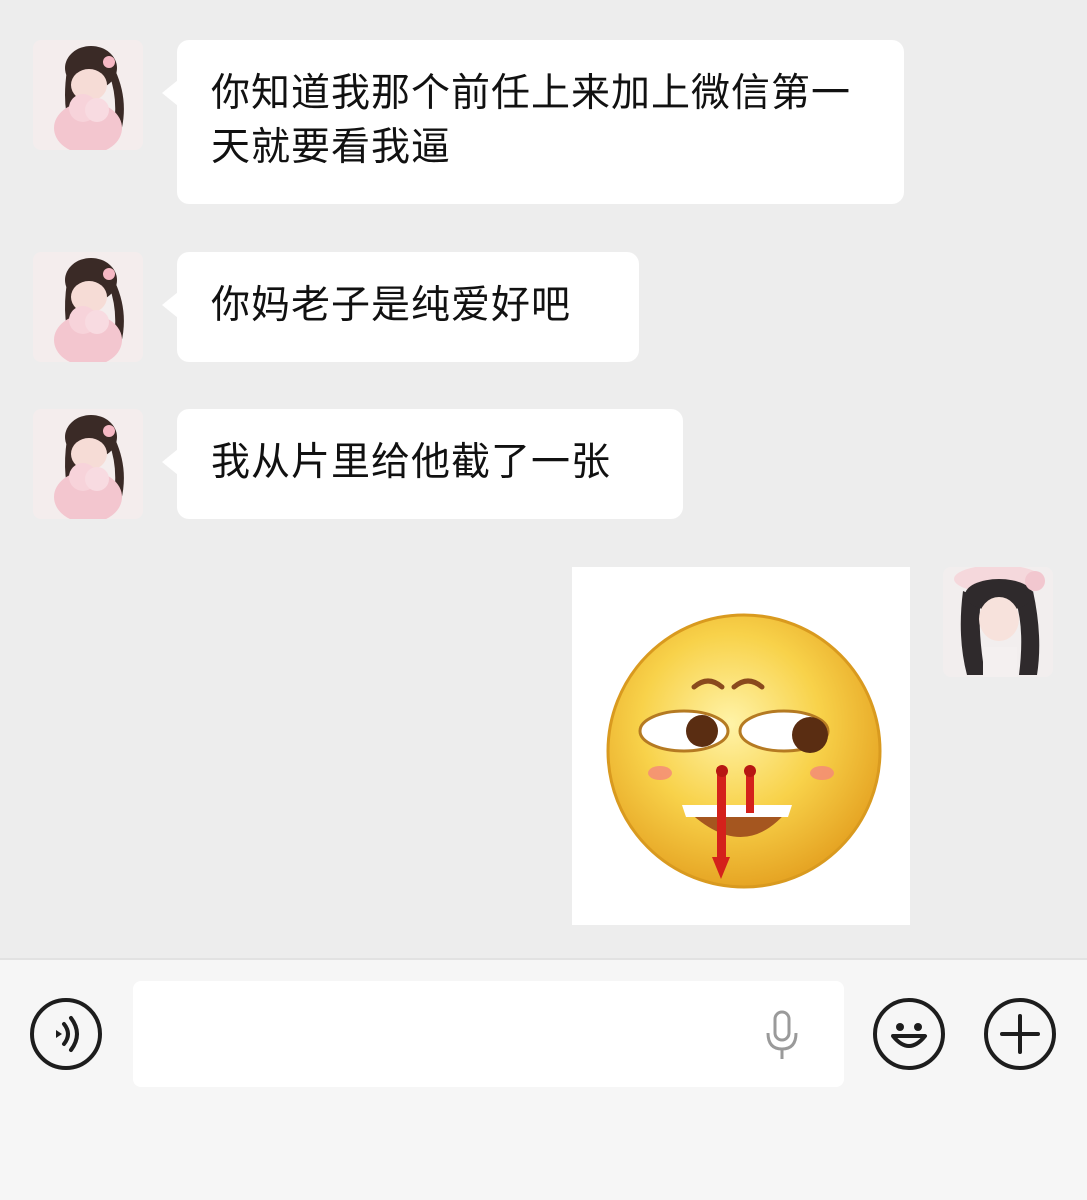 Image resolution: width=1087 pixels, height=1200 pixels. I want to click on more-actions-button, so click(1020, 1034).